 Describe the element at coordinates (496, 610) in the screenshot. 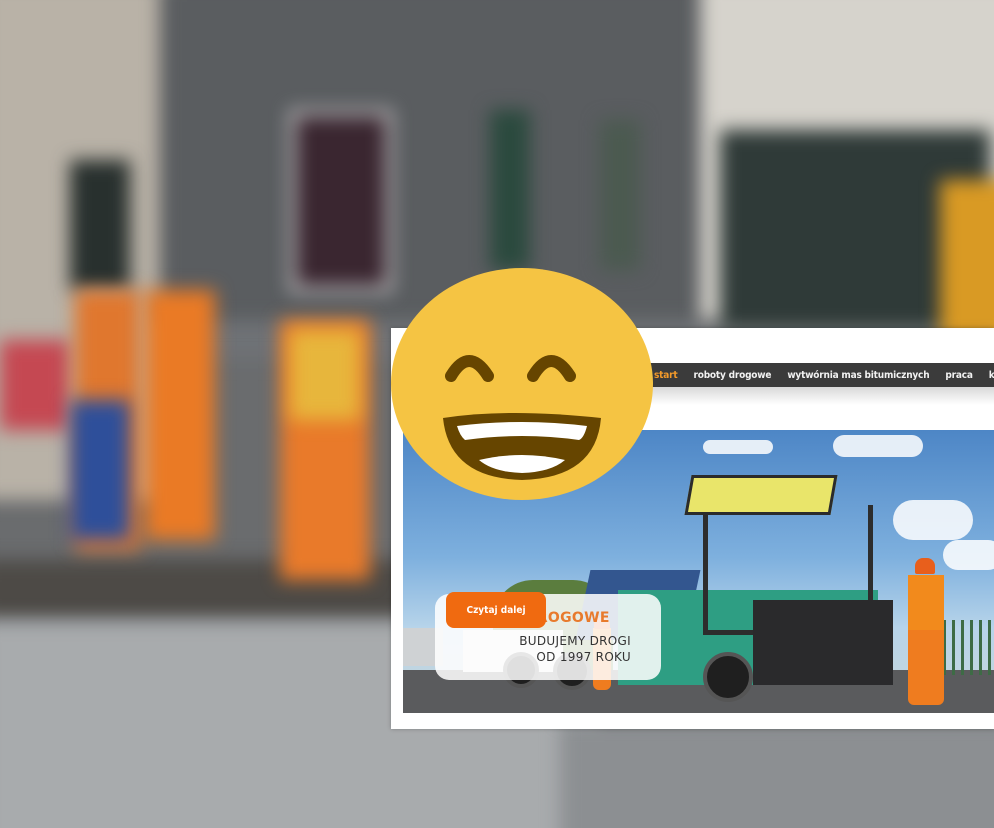

I see `read-more-button: Czytaj dalej` at that location.